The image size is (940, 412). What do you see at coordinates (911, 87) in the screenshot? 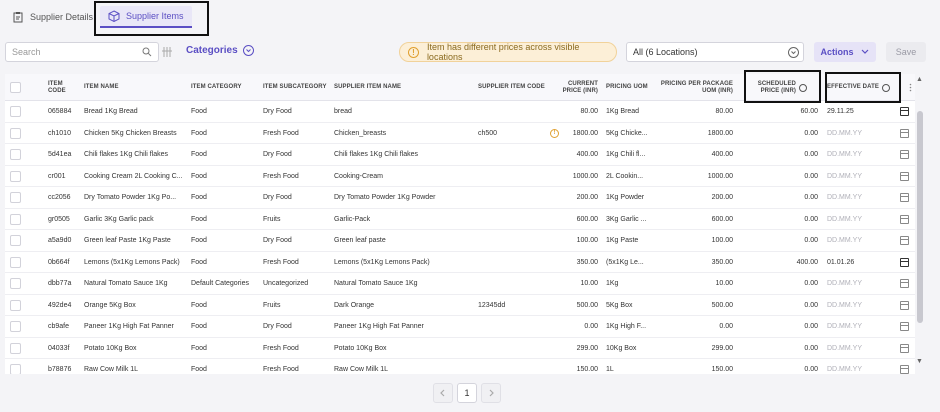
I see `column-menu-icon` at bounding box center [911, 87].